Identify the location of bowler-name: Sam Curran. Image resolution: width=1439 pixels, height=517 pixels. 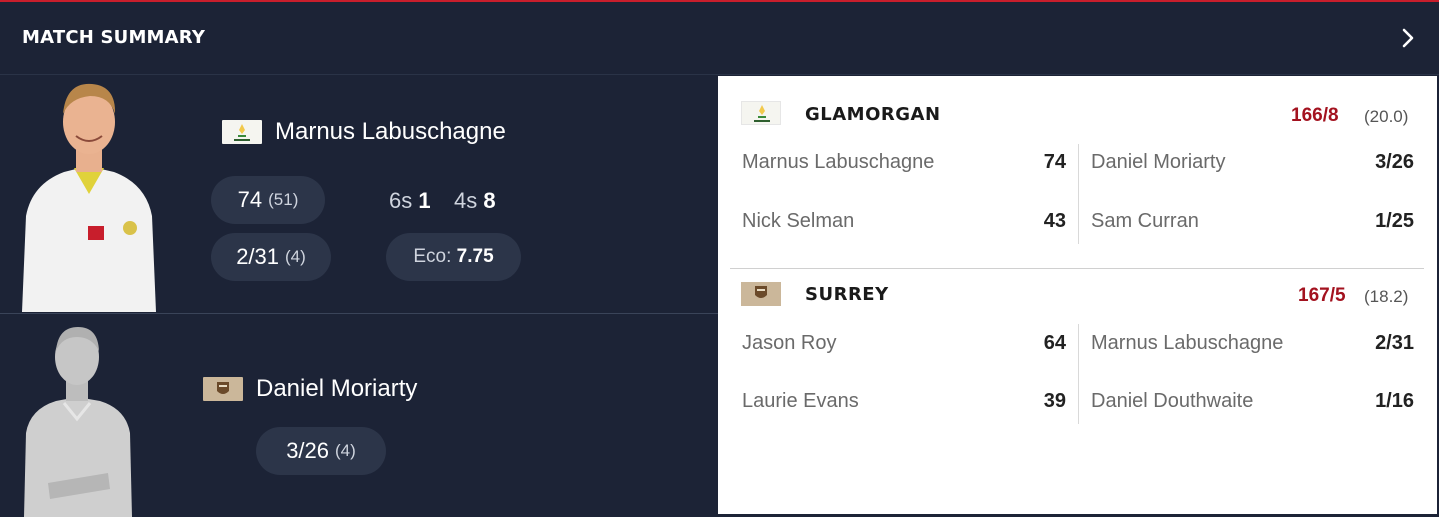
(1145, 221).